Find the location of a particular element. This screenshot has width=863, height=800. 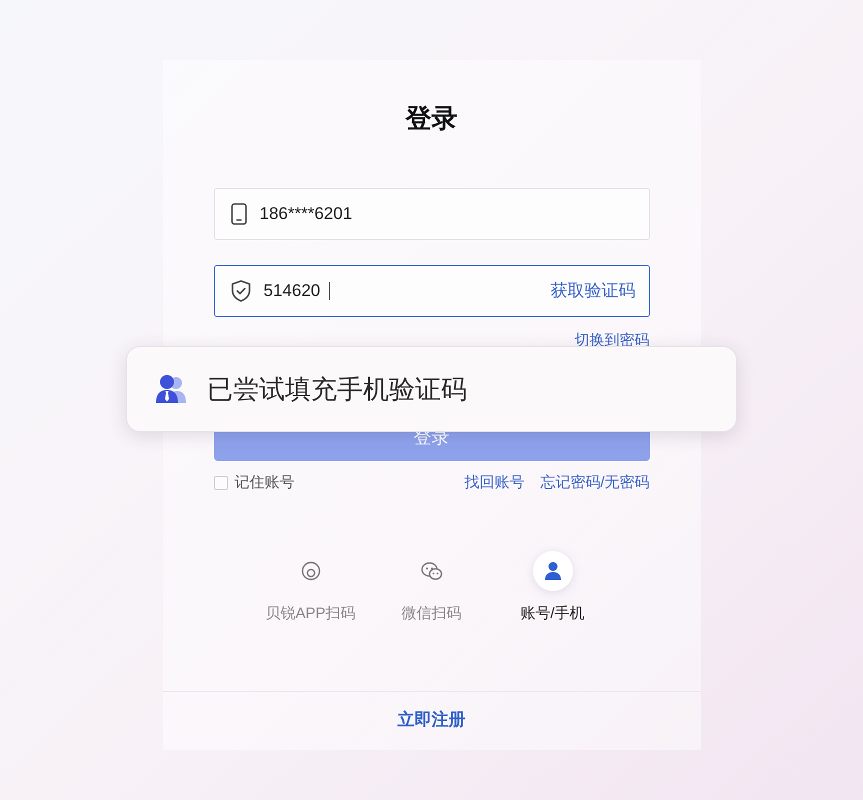

get-code-button: 获取验证码 is located at coordinates (593, 291).